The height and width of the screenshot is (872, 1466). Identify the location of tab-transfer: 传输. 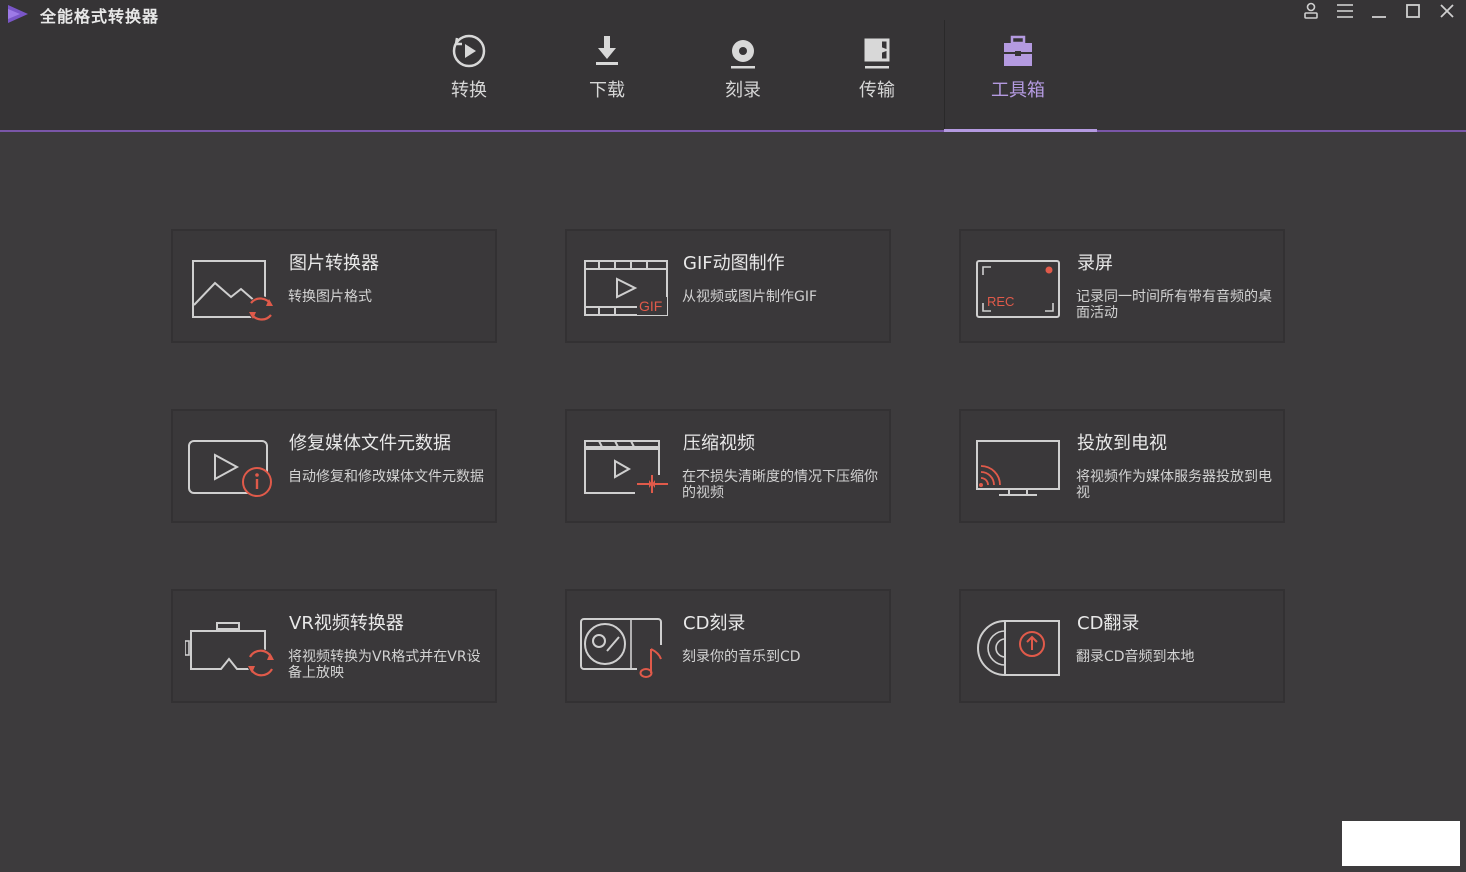
(877, 80).